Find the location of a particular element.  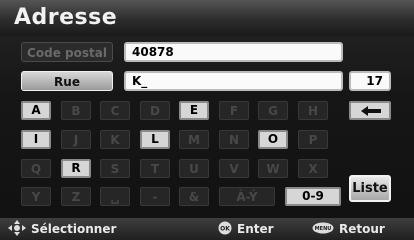

postal-code-field: 40878 is located at coordinates (233, 52).